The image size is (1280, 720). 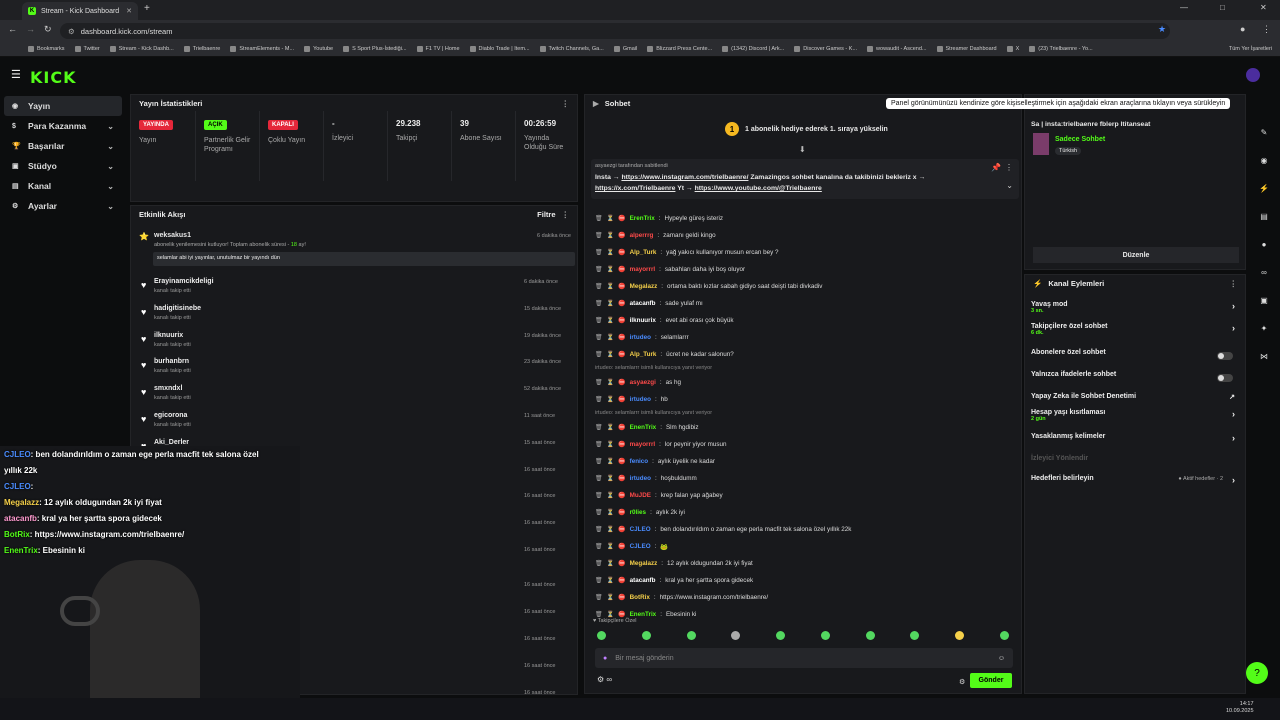 What do you see at coordinates (1012, 49) in the screenshot?
I see `bookmark-item: X` at bounding box center [1012, 49].